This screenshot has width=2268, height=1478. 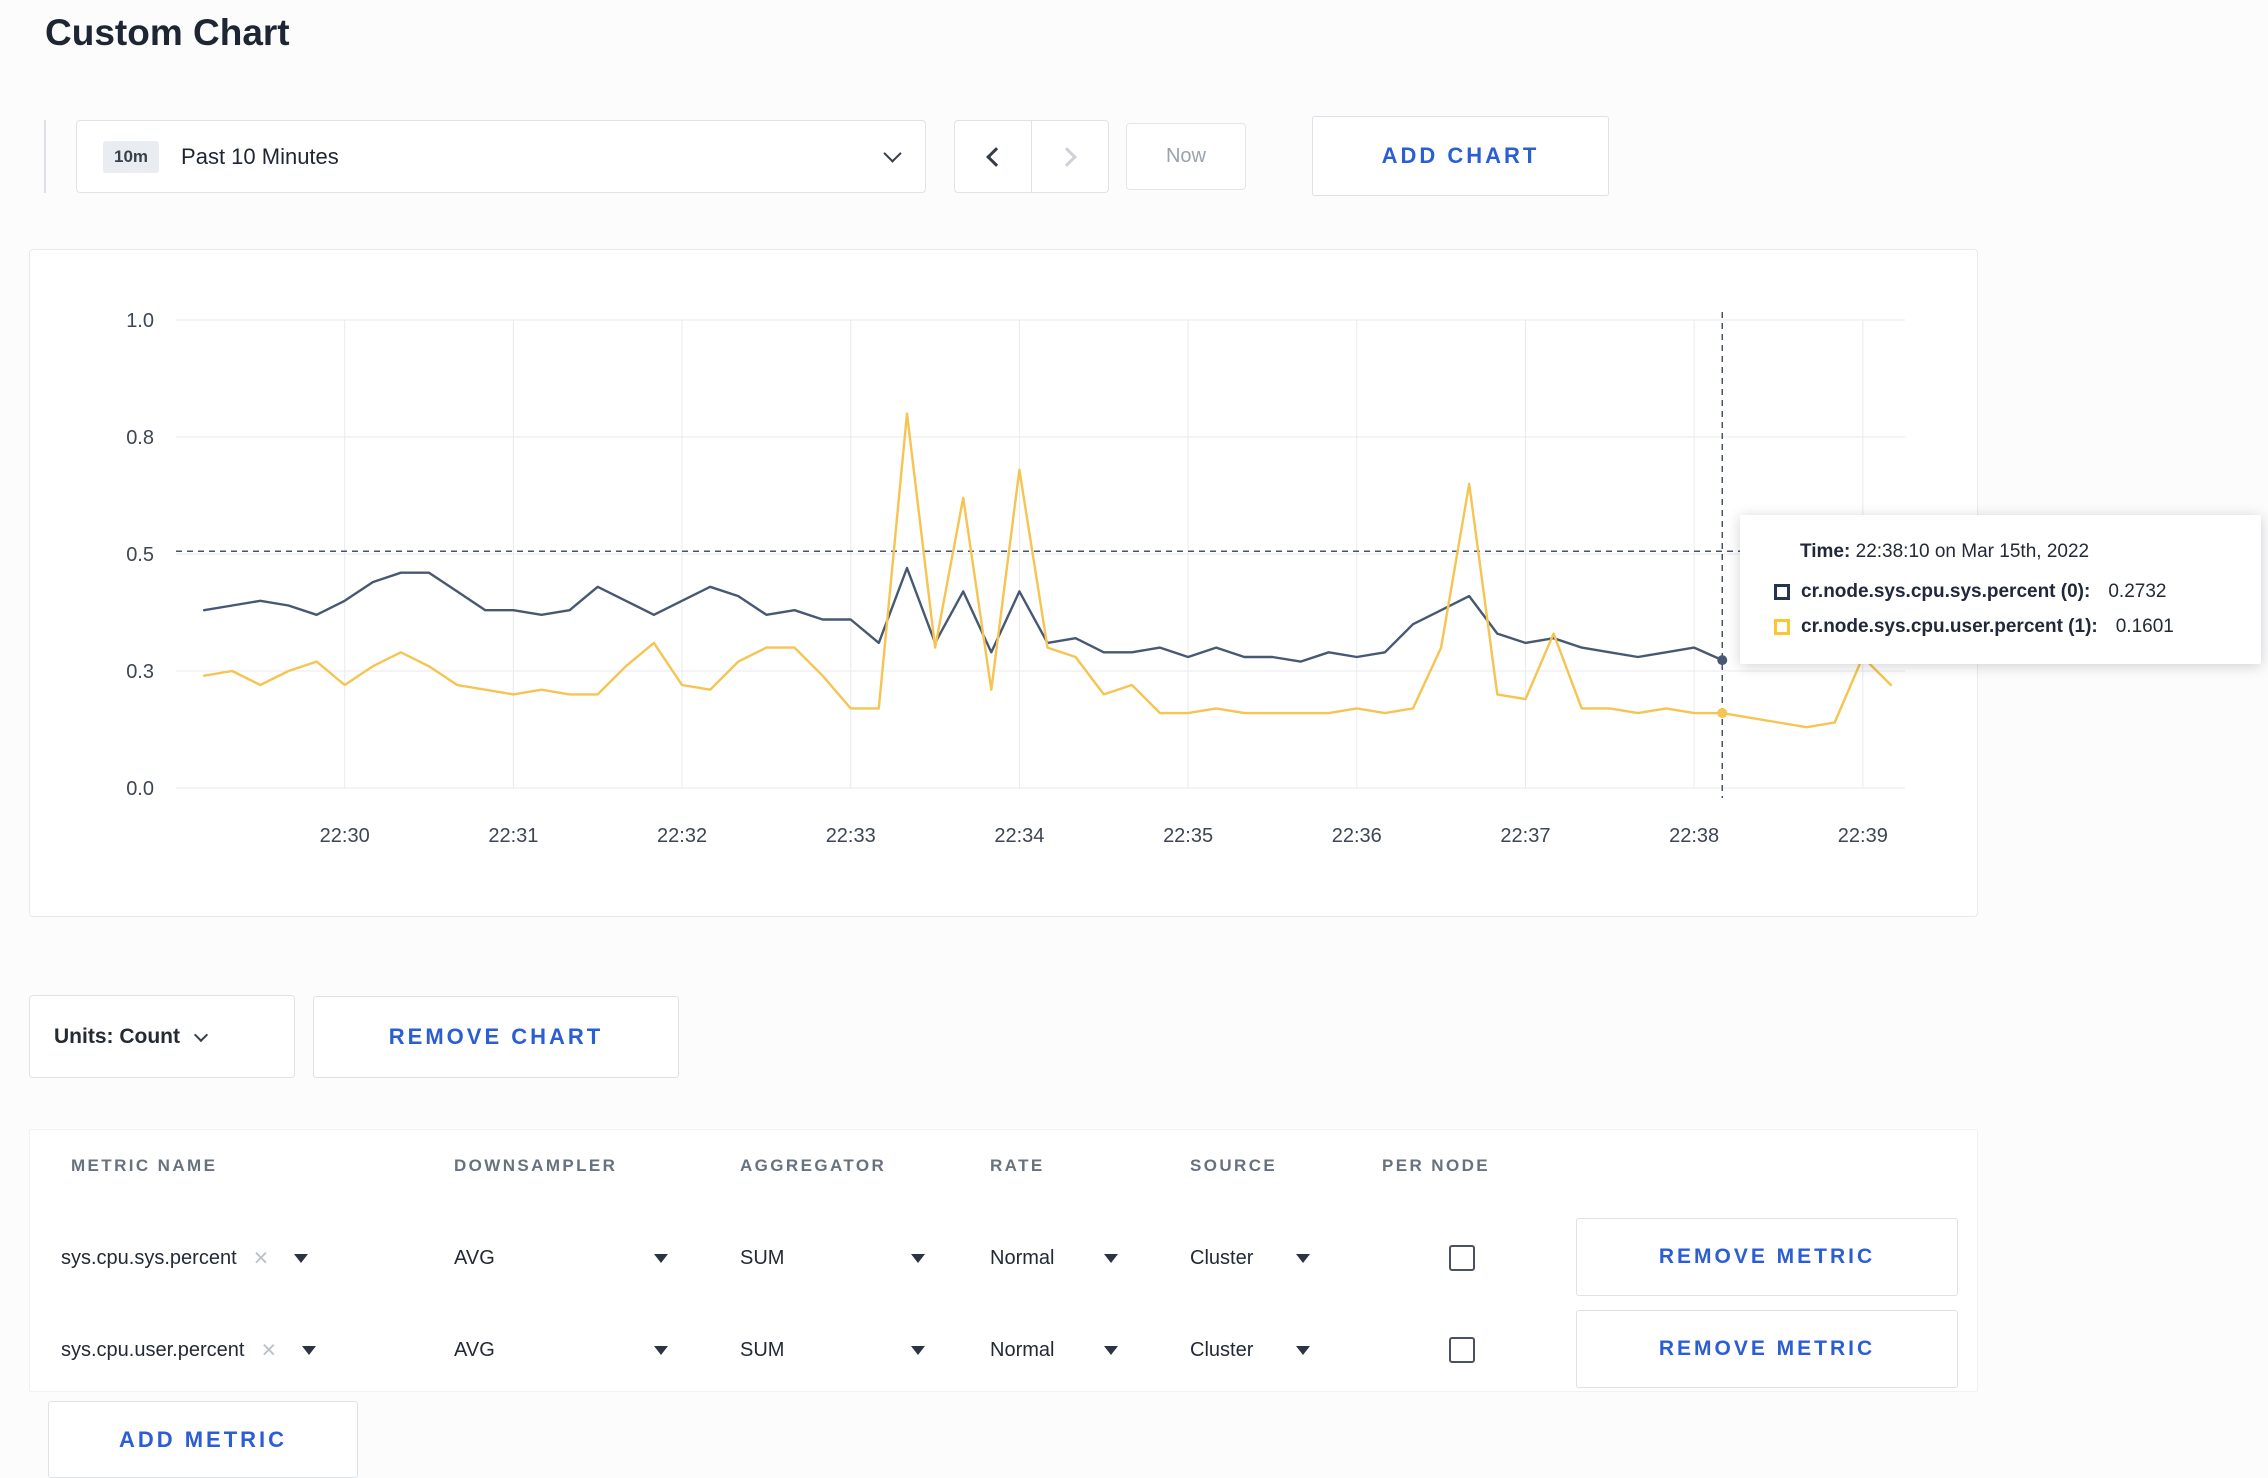 What do you see at coordinates (167, 32) in the screenshot?
I see `page-title: Custom Chart` at bounding box center [167, 32].